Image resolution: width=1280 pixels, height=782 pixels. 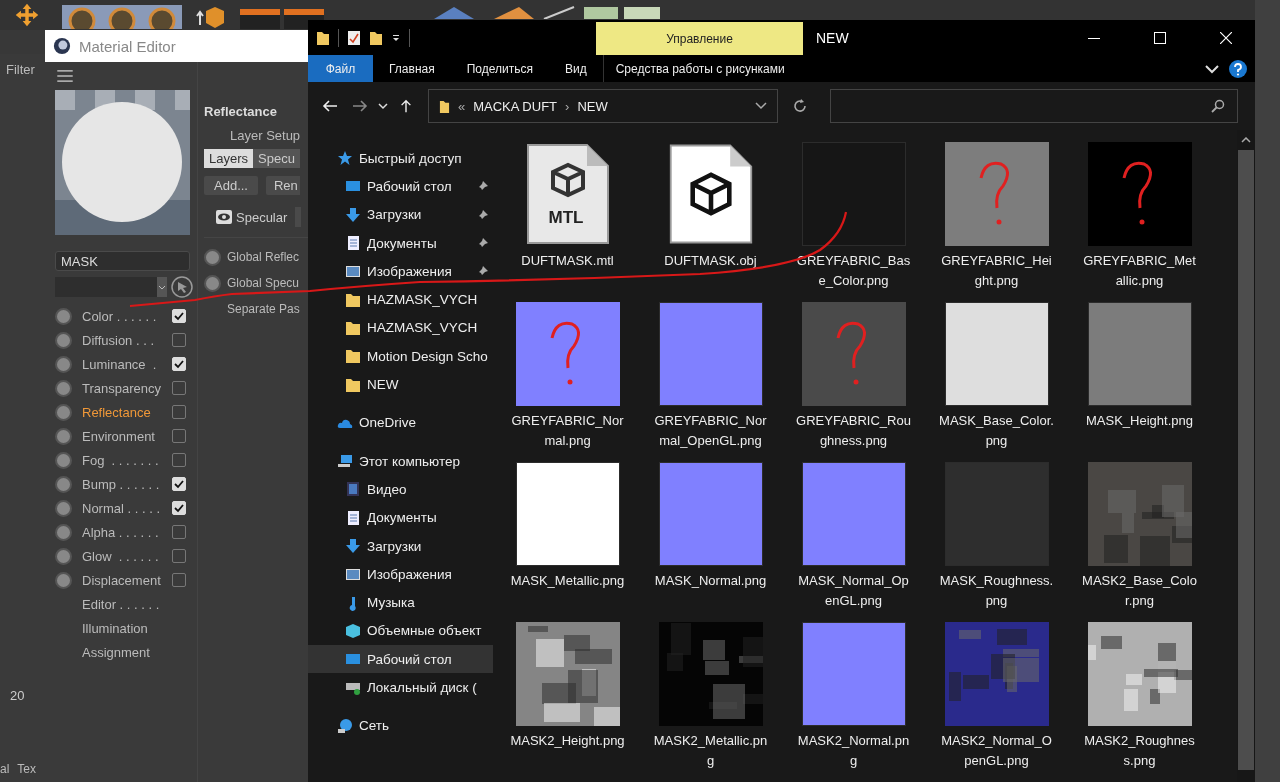 I want to click on ribbon-tab: Вид, so click(x=575, y=68).